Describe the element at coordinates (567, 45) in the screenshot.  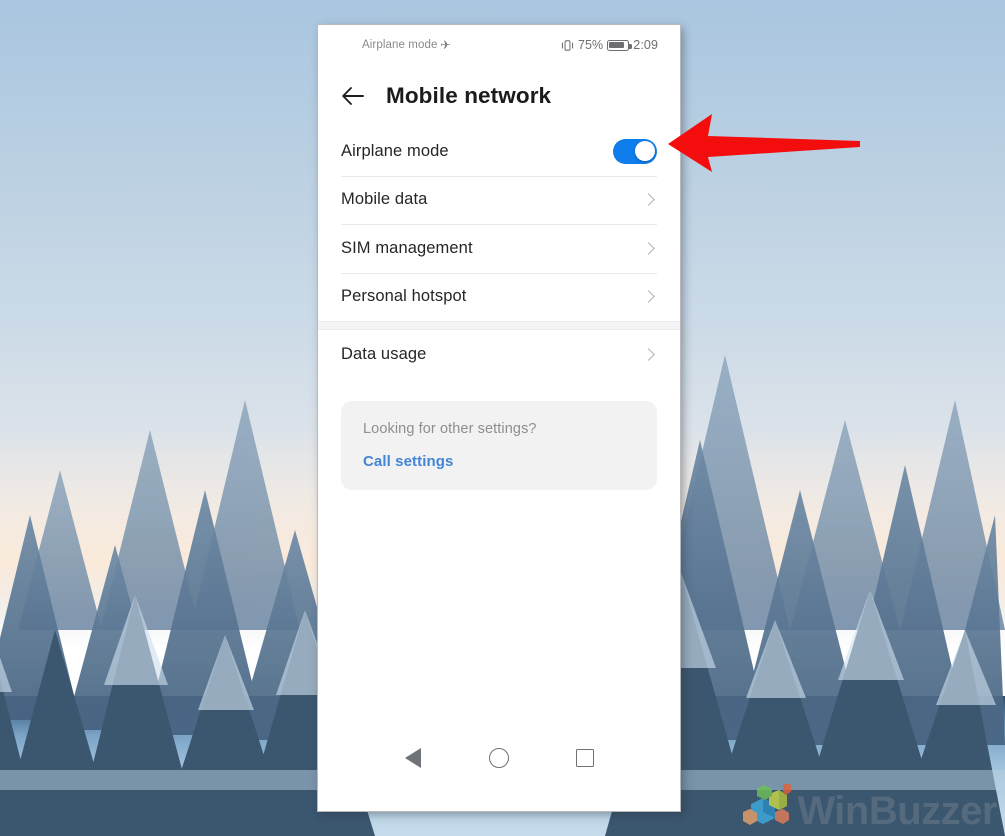
I see `vibrate-icon` at that location.